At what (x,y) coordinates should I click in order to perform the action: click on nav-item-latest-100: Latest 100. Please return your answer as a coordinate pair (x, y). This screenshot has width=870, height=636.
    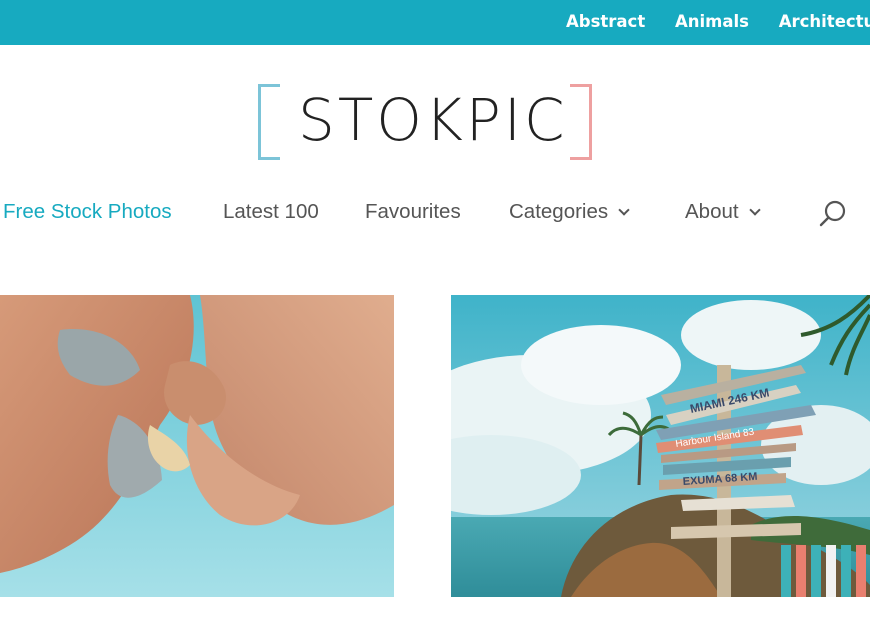
    Looking at the image, I should click on (271, 212).